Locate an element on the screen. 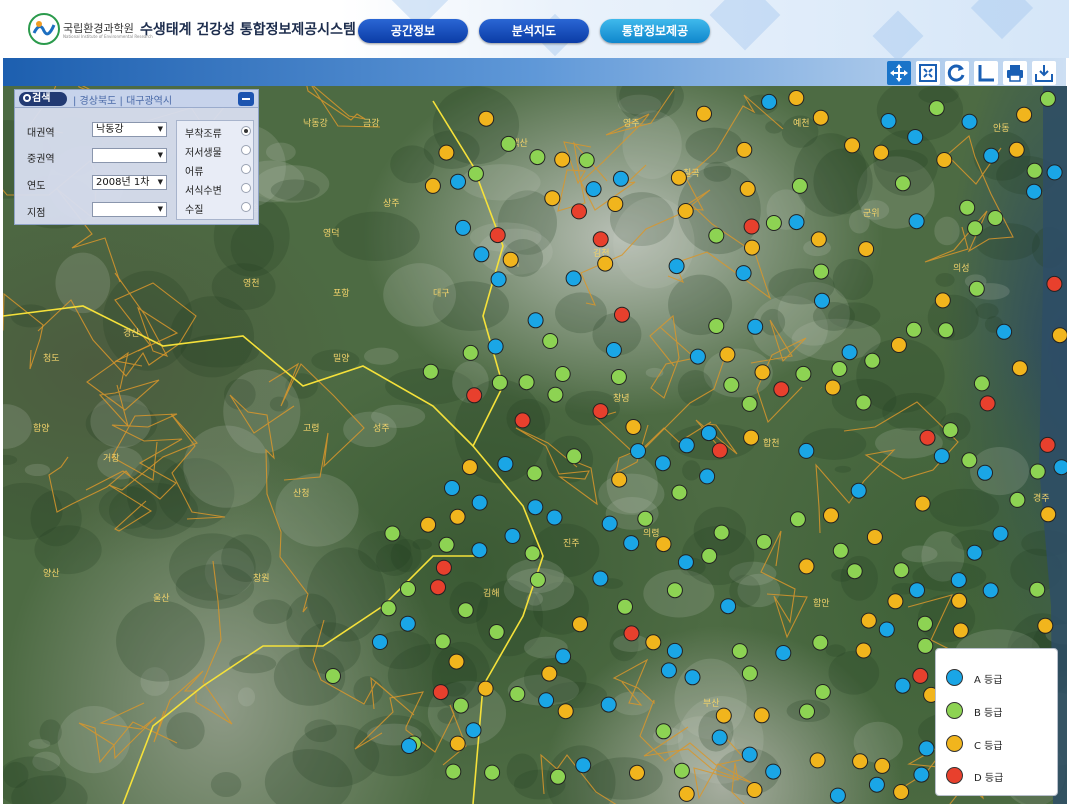 This screenshot has width=1069, height=806. major-basin-select: 낙동강 is located at coordinates (129, 129).